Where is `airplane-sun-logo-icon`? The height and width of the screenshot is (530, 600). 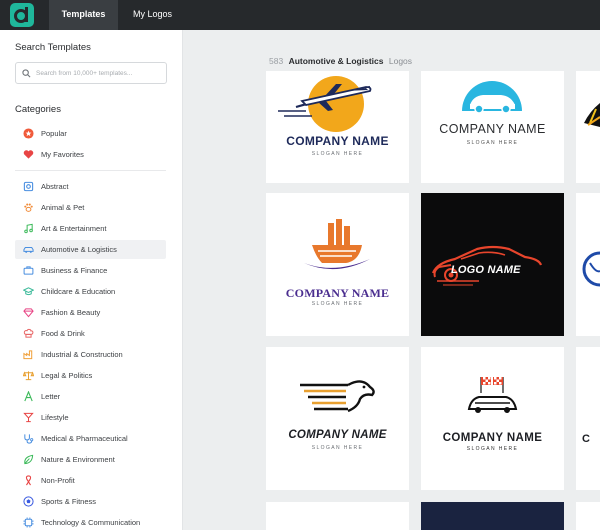
airplane-sun-logo-icon is located at coordinates (325, 104).